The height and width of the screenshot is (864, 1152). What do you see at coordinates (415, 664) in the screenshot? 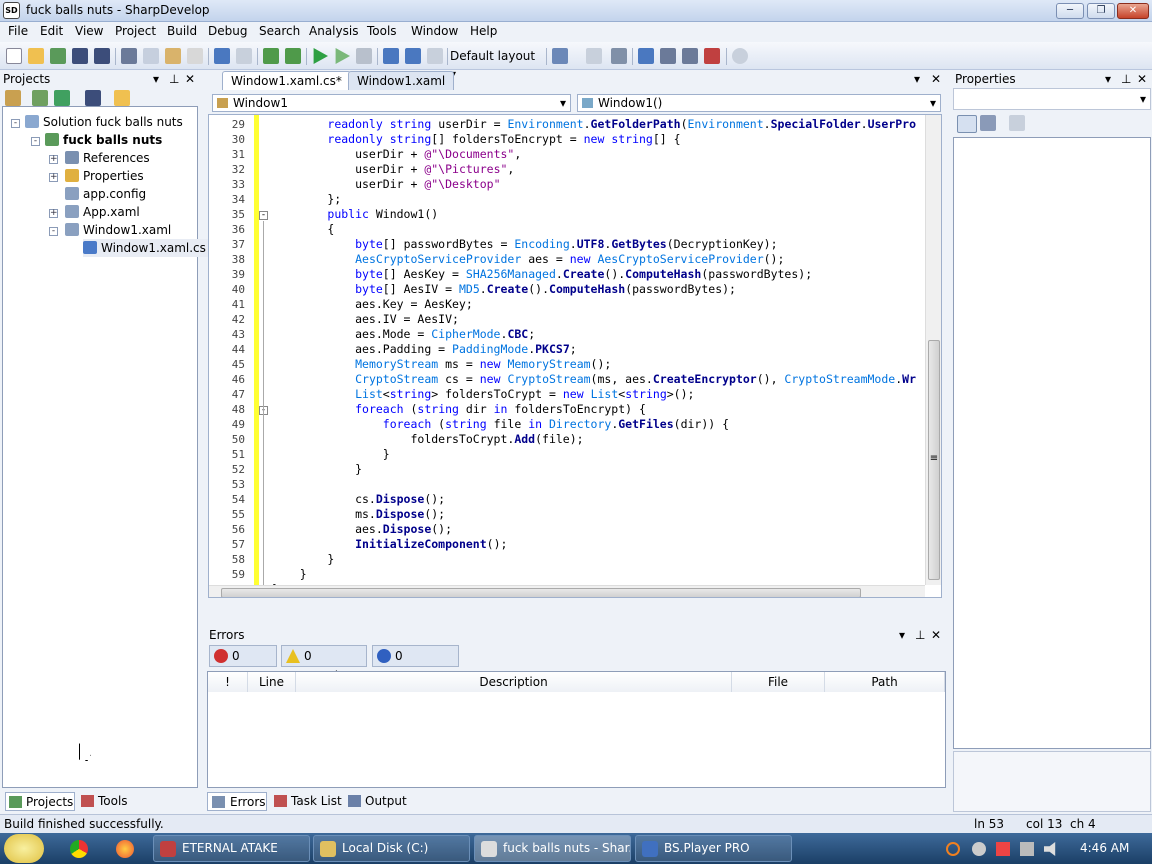
I see `messages-filter-button: 0 Messages` at bounding box center [415, 664].